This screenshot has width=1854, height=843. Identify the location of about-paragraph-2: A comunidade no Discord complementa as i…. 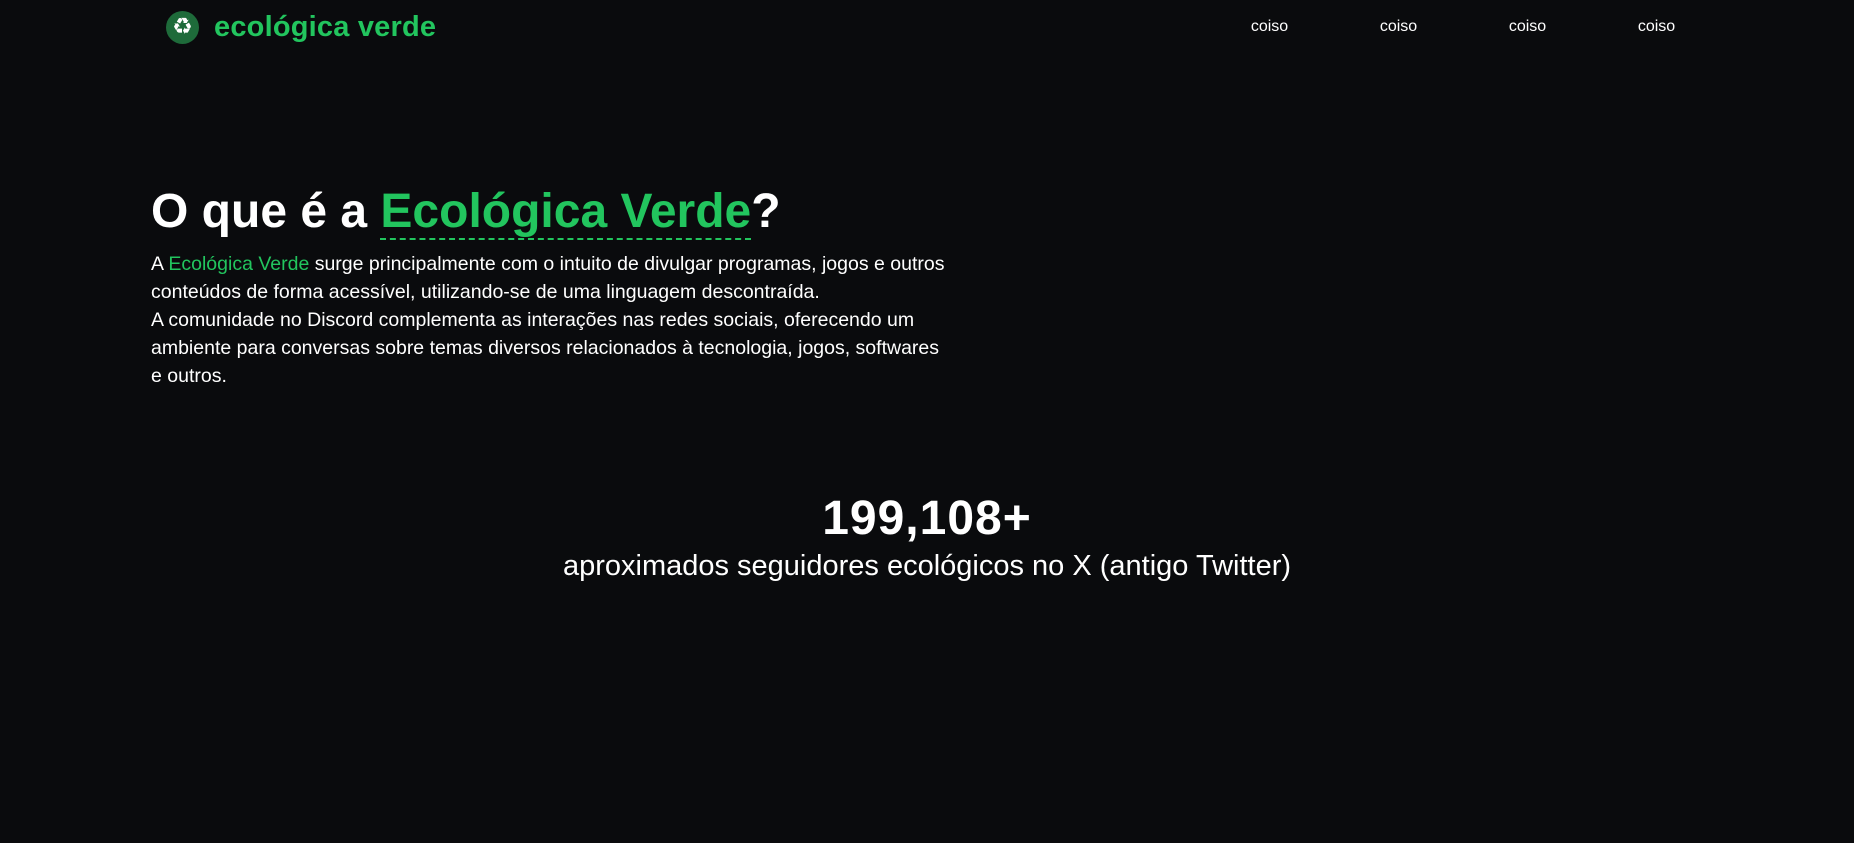
(545, 348).